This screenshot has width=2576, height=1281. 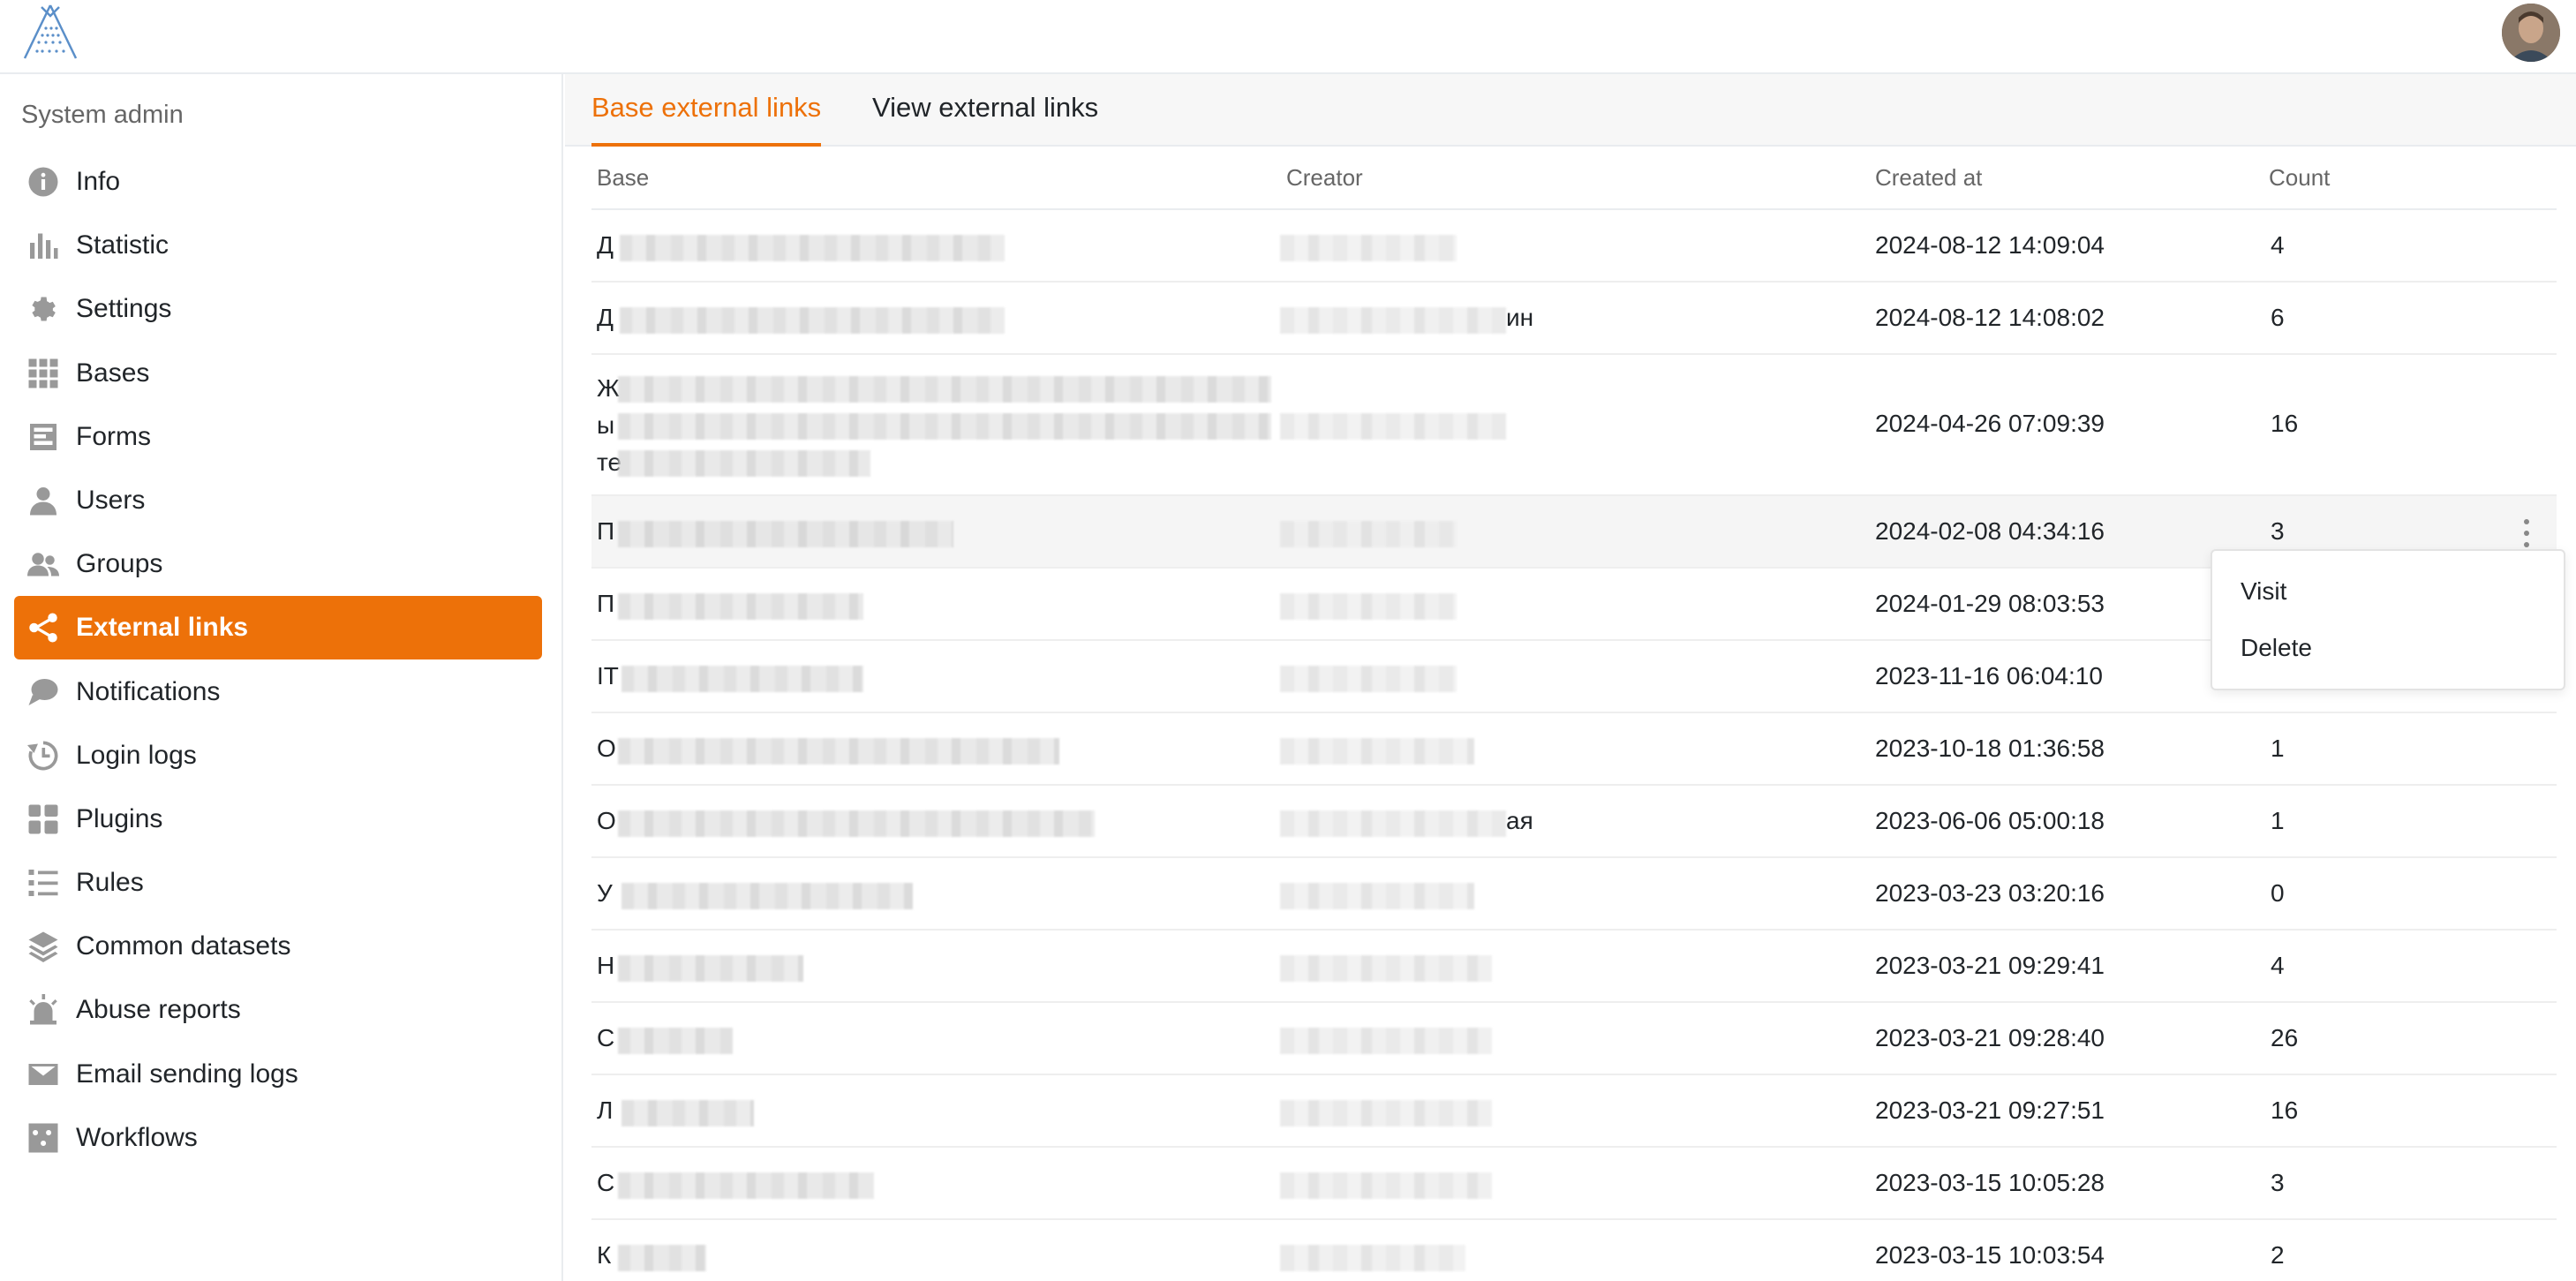 I want to click on sidebar-item-label: Common datasets, so click(x=184, y=946).